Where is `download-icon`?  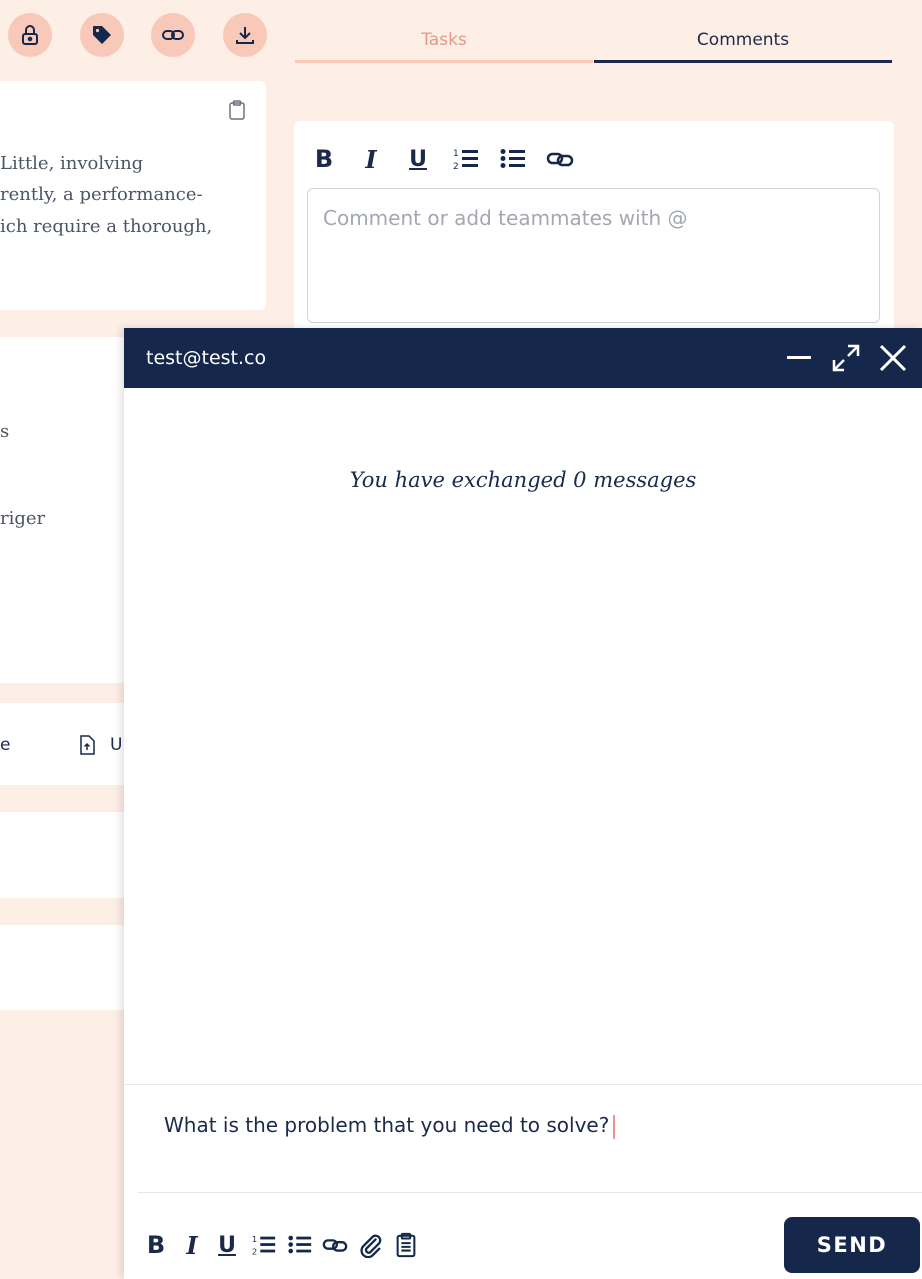 download-icon is located at coordinates (245, 35).